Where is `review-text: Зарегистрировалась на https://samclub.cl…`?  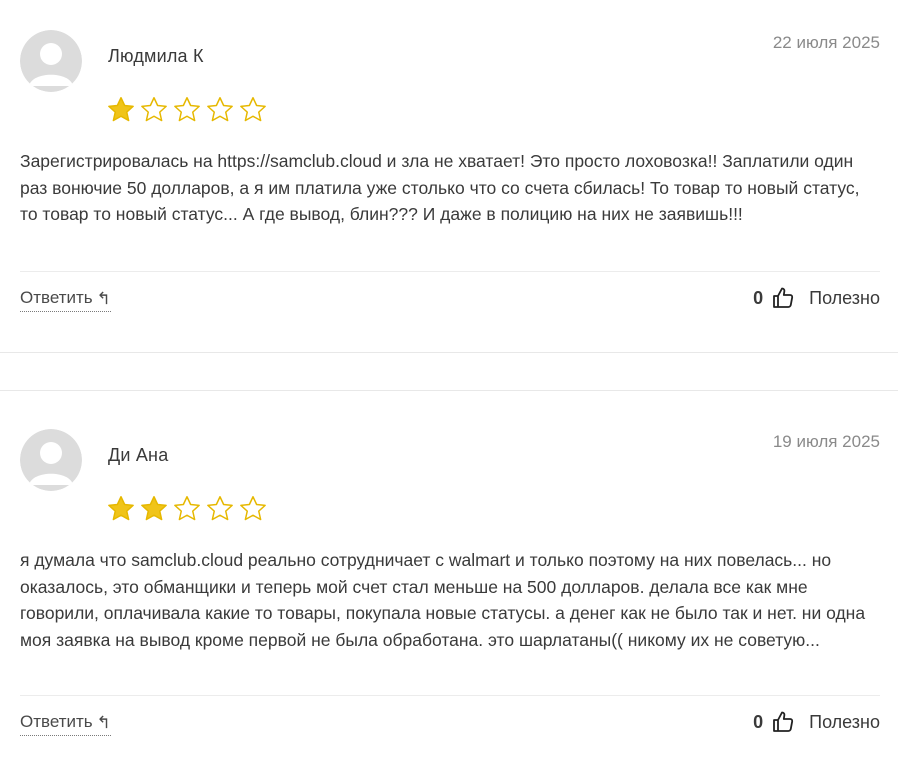 review-text: Зарегистрировалась на https://samclub.cl… is located at coordinates (440, 187).